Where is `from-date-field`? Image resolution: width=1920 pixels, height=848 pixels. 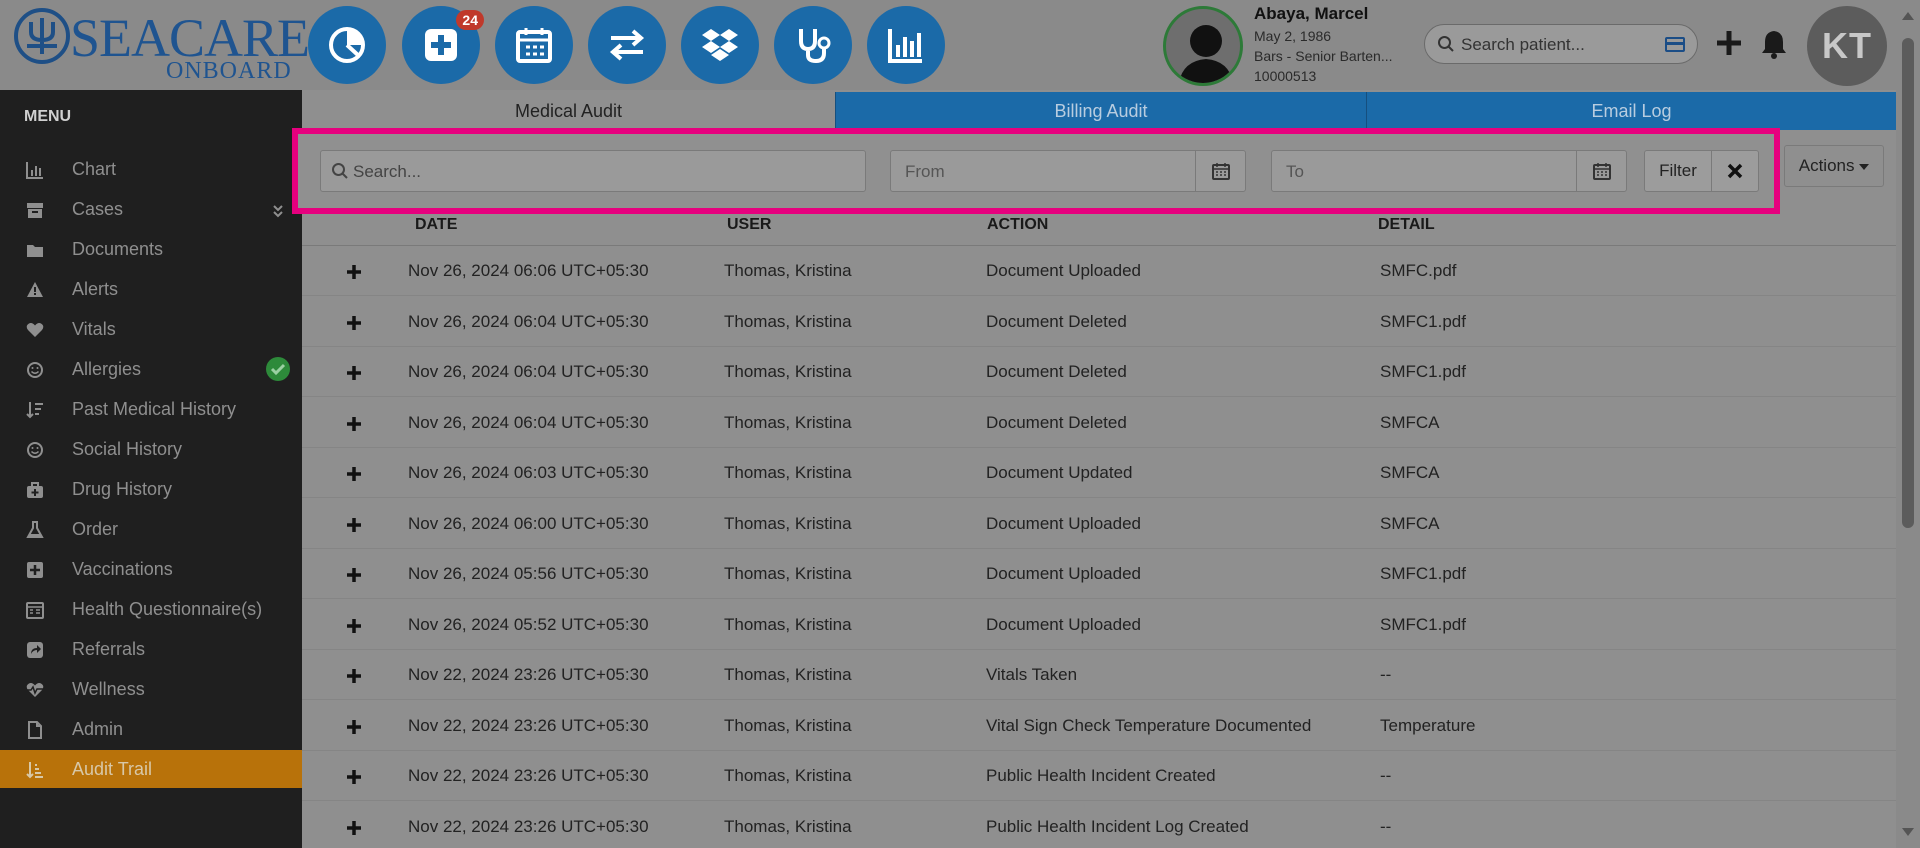 from-date-field is located at coordinates (1068, 171).